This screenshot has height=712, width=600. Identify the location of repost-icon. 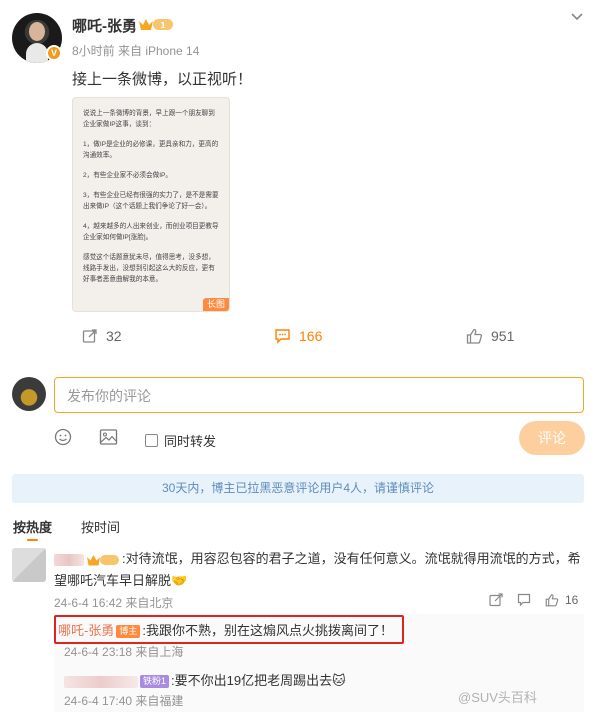
(89, 336).